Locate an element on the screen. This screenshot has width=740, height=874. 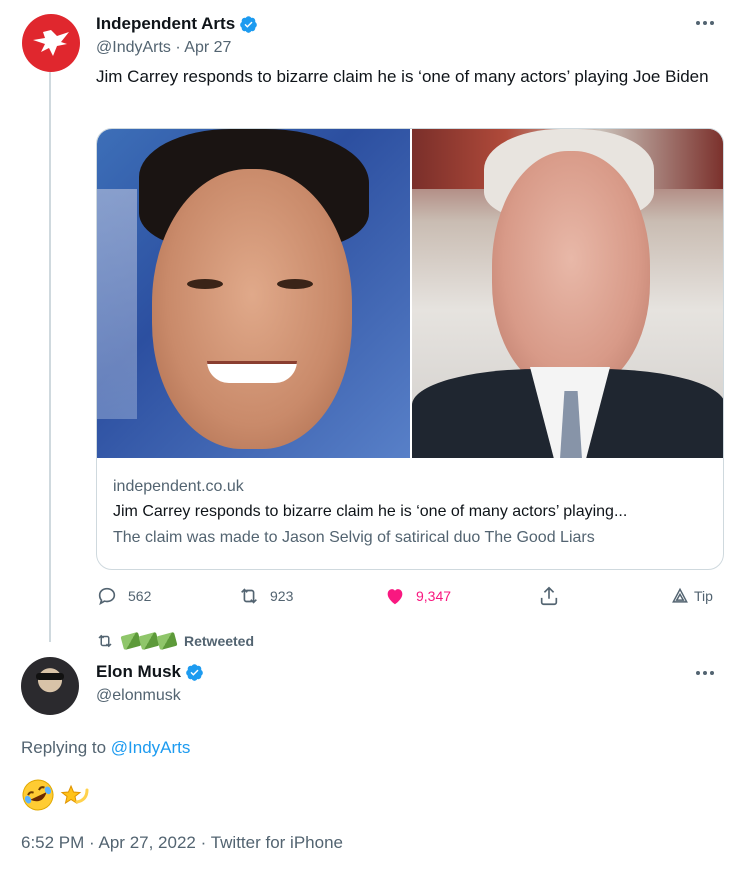
tip-button: Tip is located at coordinates (691, 596).